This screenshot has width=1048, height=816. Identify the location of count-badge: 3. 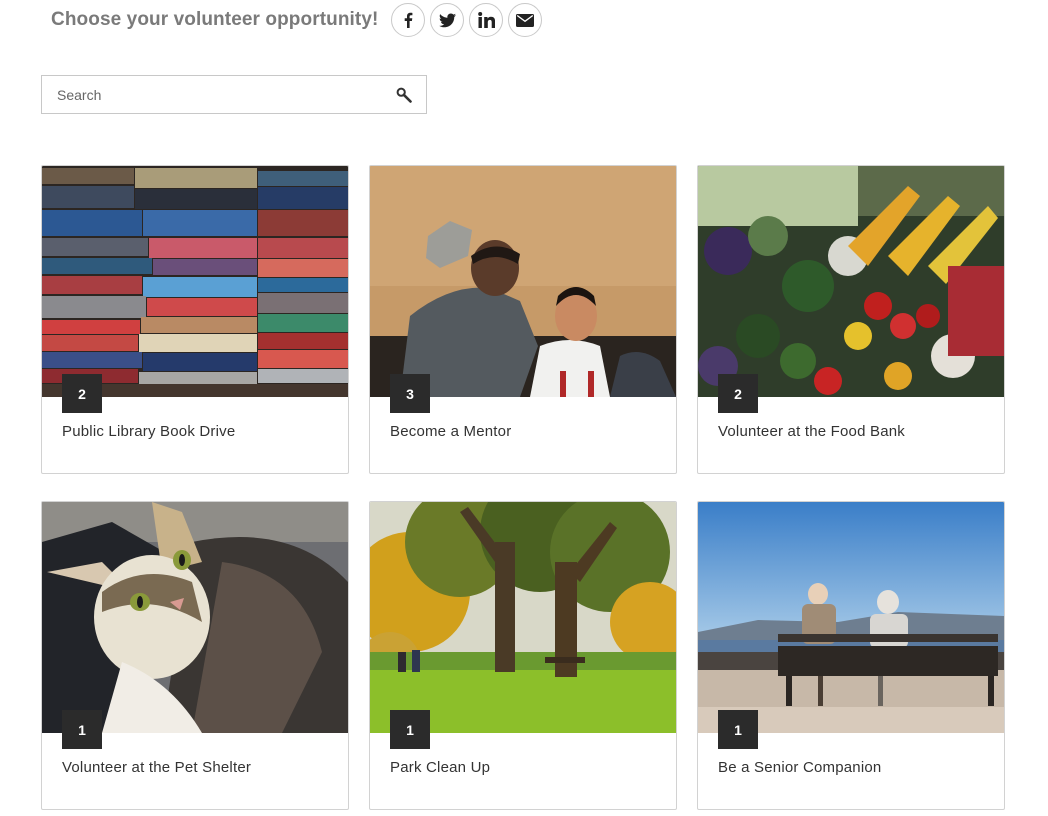
(410, 393).